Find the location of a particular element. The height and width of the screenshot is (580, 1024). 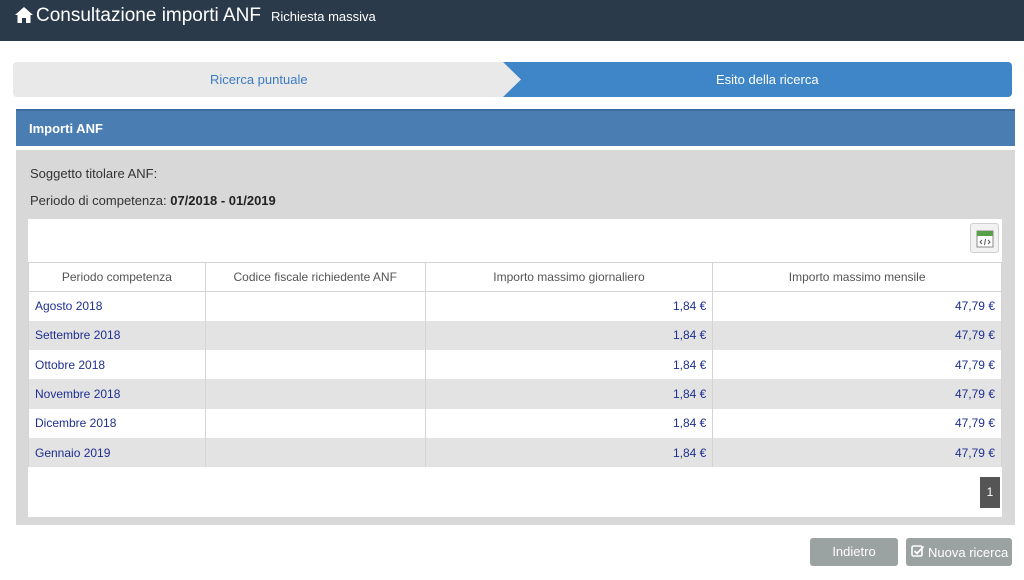

wizard-steps: Ricerca puntuale Esito della ricerca is located at coordinates (512, 79).